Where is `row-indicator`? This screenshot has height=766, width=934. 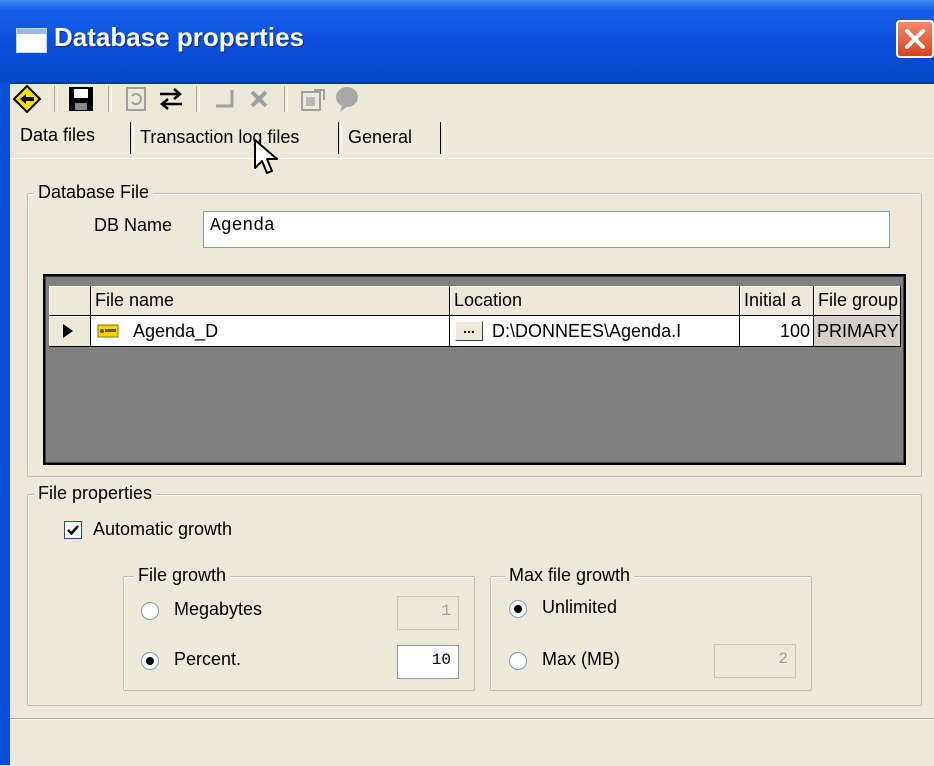 row-indicator is located at coordinates (70, 331).